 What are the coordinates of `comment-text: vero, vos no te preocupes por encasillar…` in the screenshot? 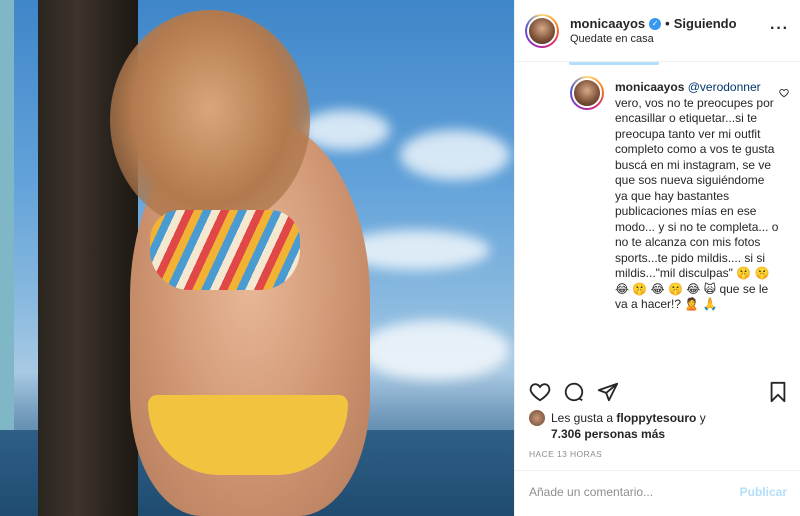 It's located at (697, 203).